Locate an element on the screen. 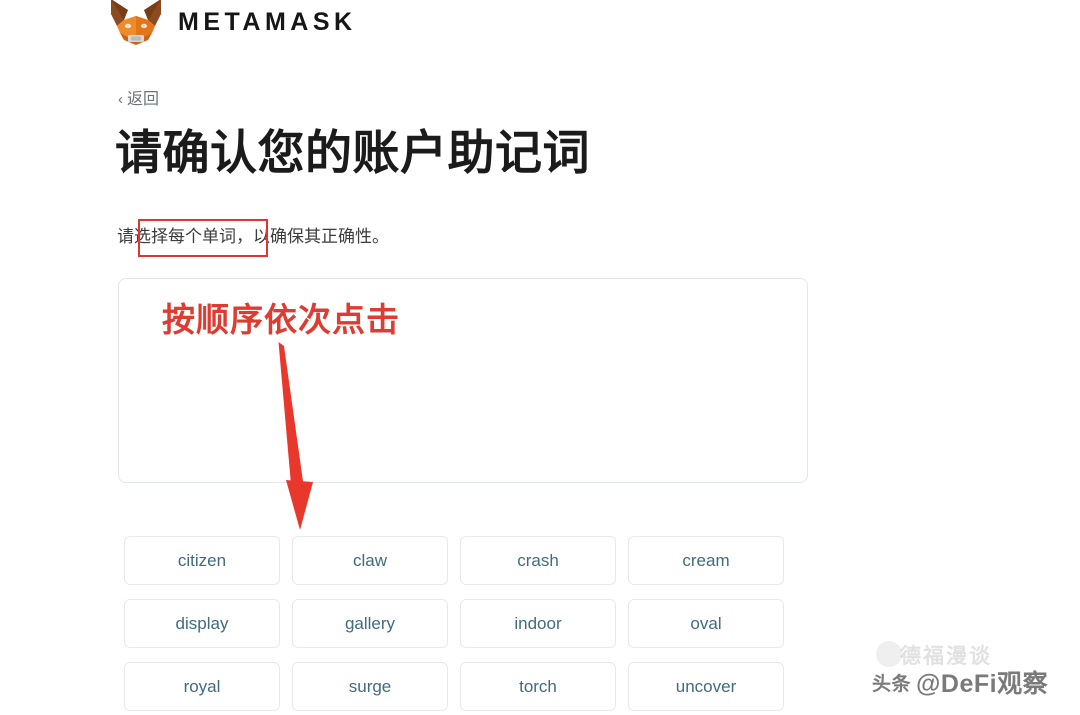  annotation-highlight-box is located at coordinates (203, 238).